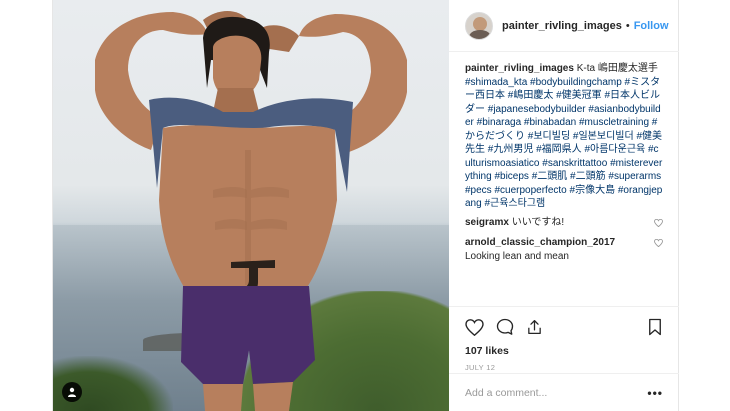 The image size is (730, 411). Describe the element at coordinates (651, 26) in the screenshot. I see `follow-button: Follow` at that location.